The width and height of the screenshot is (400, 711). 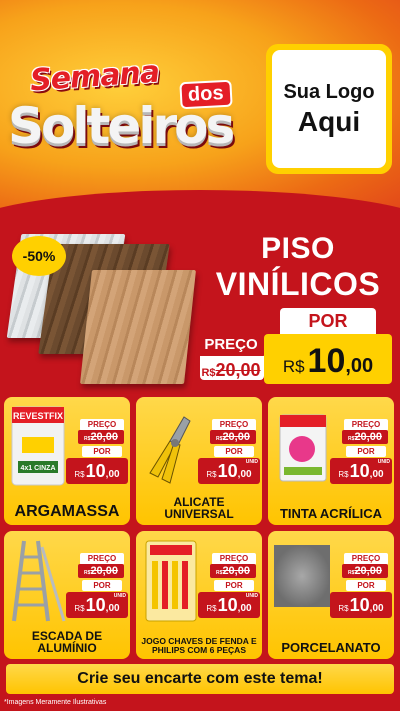 I want to click on hero-title-line1: PISO, so click(x=298, y=248).